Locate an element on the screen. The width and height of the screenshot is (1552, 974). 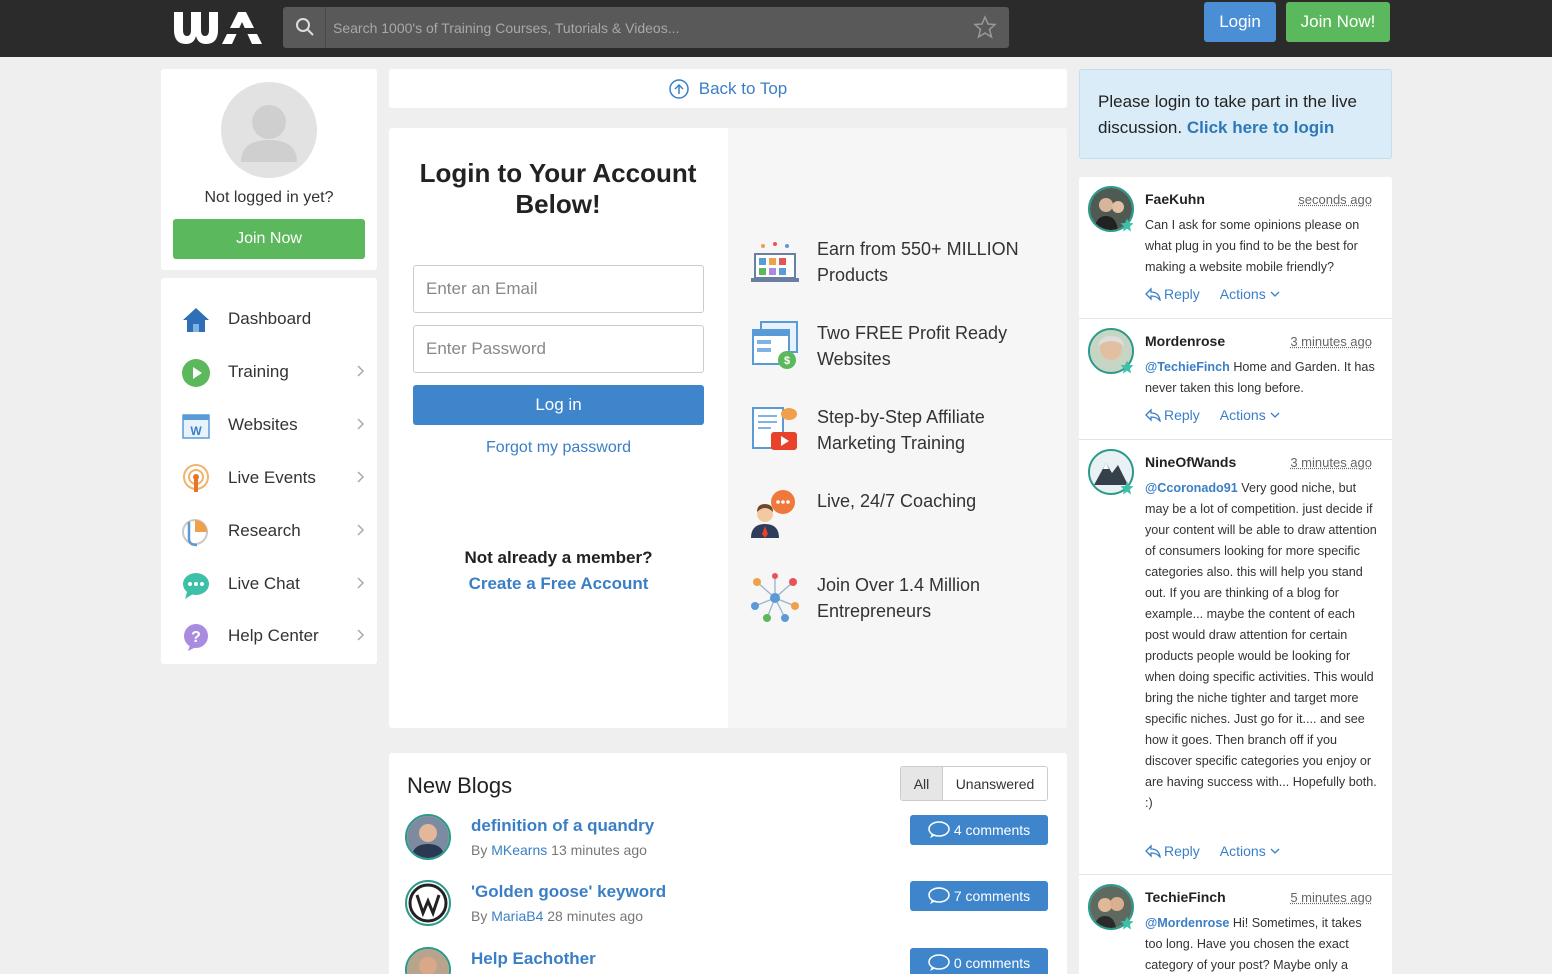
comments-button: 7 comments is located at coordinates (979, 896).